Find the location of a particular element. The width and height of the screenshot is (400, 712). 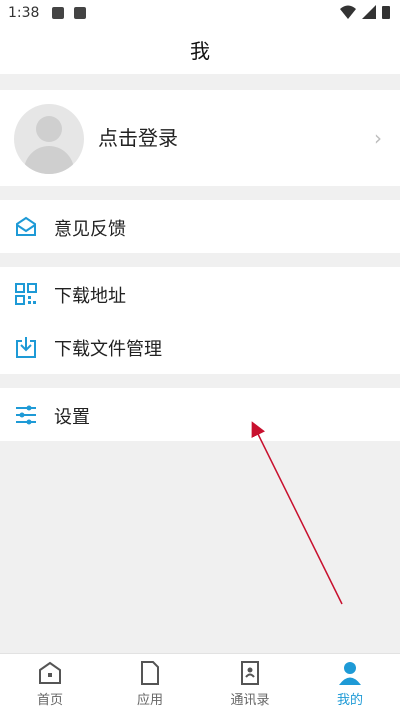

document-icon is located at coordinates (150, 673).